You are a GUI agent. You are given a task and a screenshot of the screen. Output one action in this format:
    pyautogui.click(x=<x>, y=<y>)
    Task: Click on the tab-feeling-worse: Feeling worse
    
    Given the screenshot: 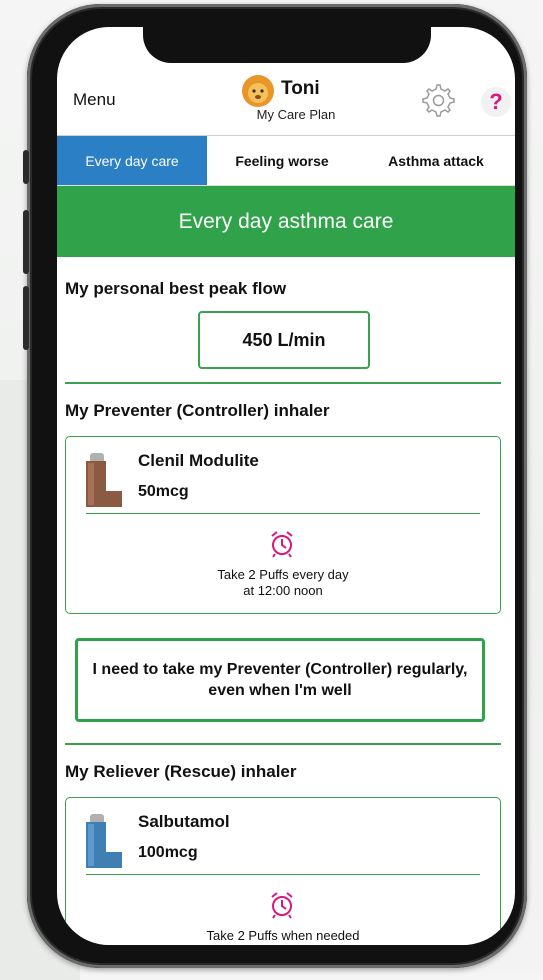 What is the action you would take?
    pyautogui.click(x=282, y=160)
    